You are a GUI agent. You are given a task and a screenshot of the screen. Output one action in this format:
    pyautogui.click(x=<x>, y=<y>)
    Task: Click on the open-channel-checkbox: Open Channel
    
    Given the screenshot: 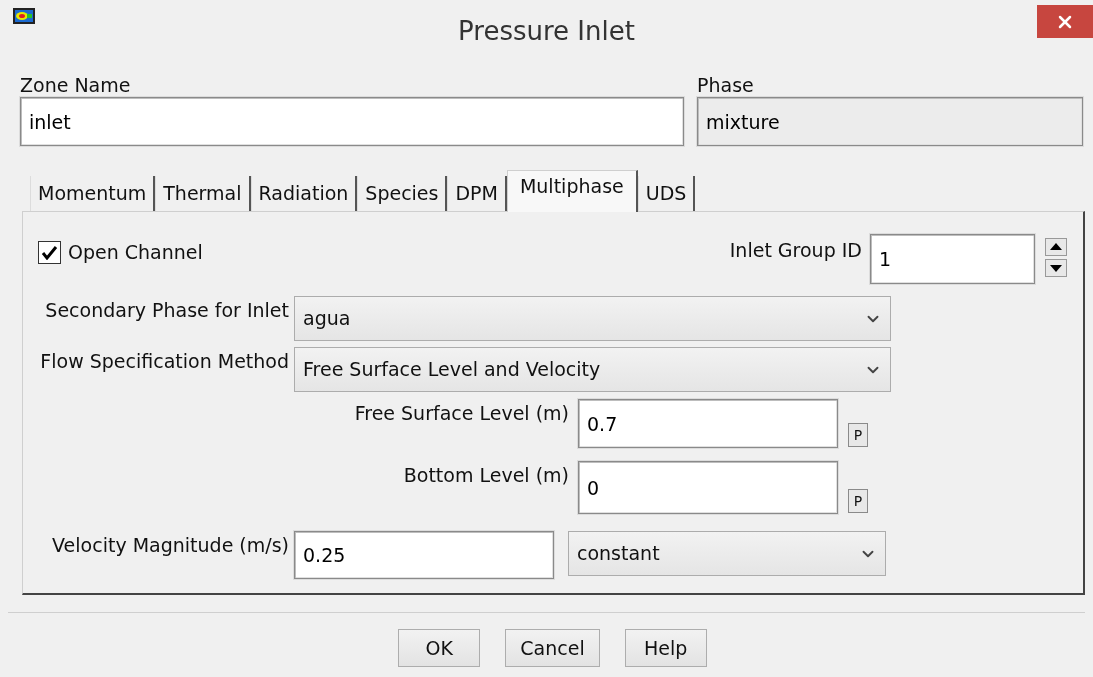 What is the action you would take?
    pyautogui.click(x=120, y=252)
    